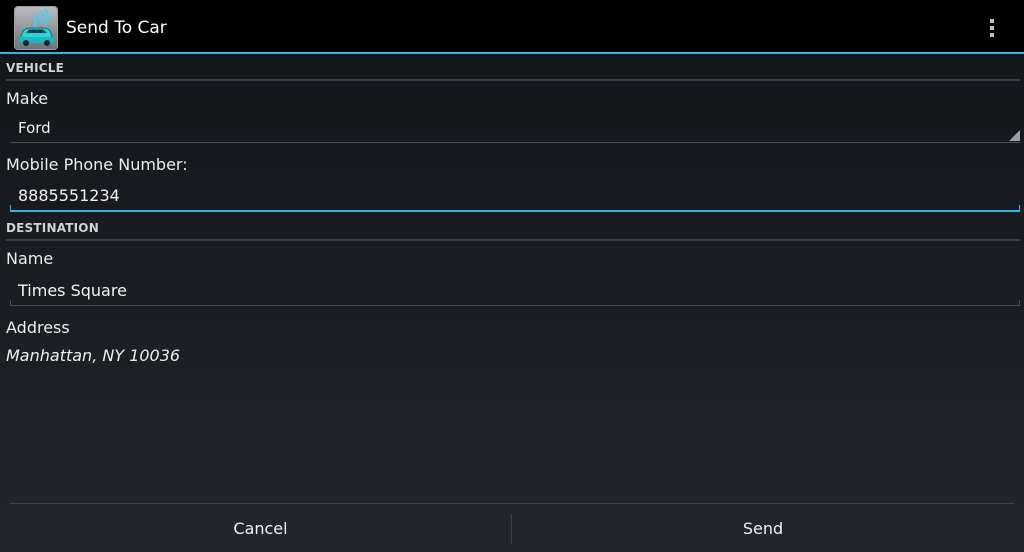 The image size is (1024, 552). Describe the element at coordinates (35, 68) in the screenshot. I see `vehicle-section-title: VEHICLE` at that location.